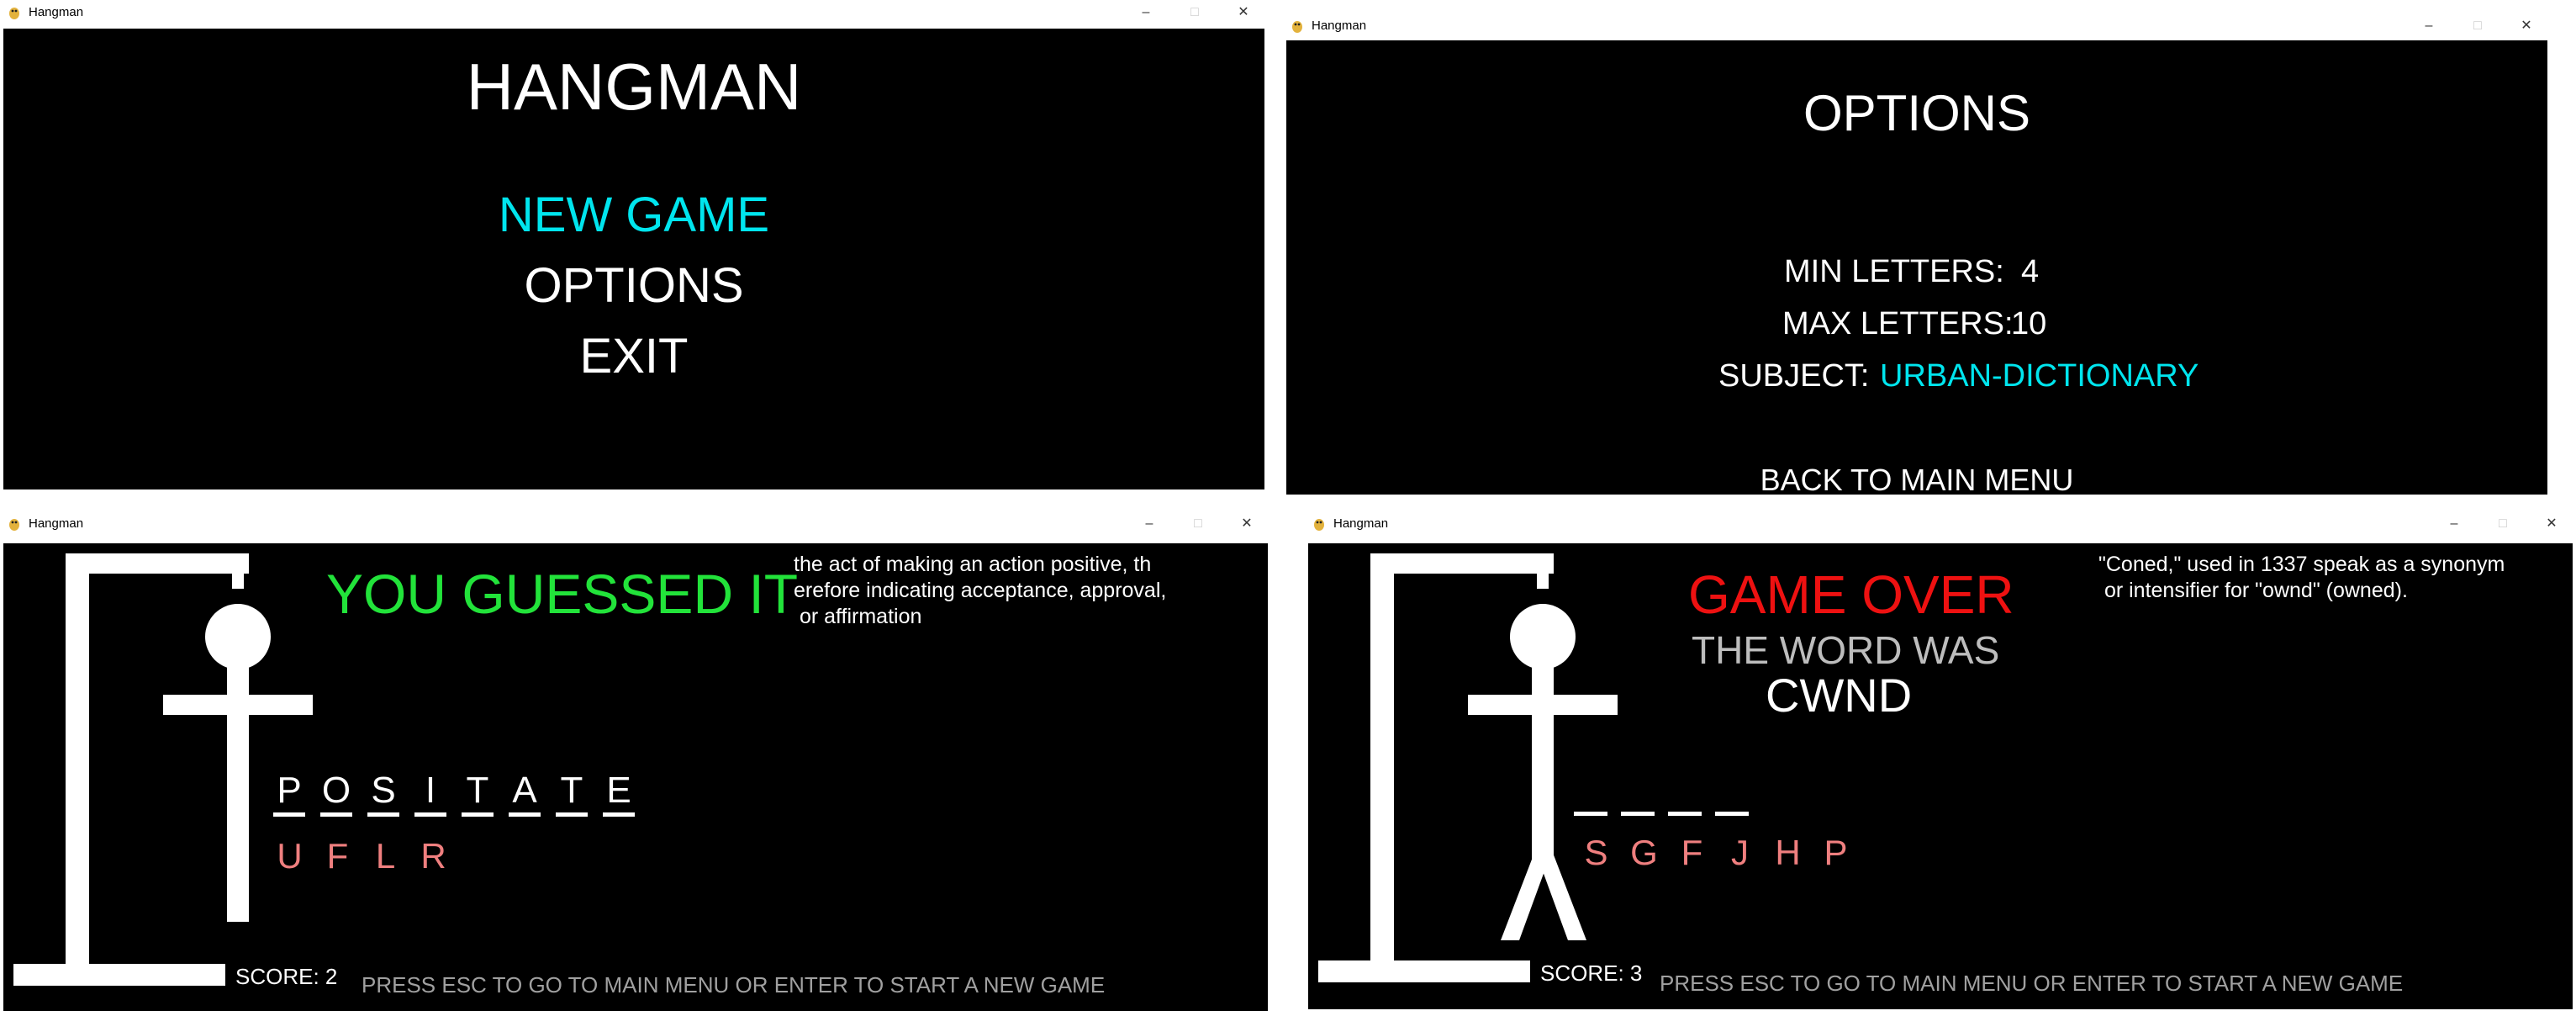 The image size is (2576, 1016). I want to click on subject-label: SUBJECT:, so click(1794, 376).